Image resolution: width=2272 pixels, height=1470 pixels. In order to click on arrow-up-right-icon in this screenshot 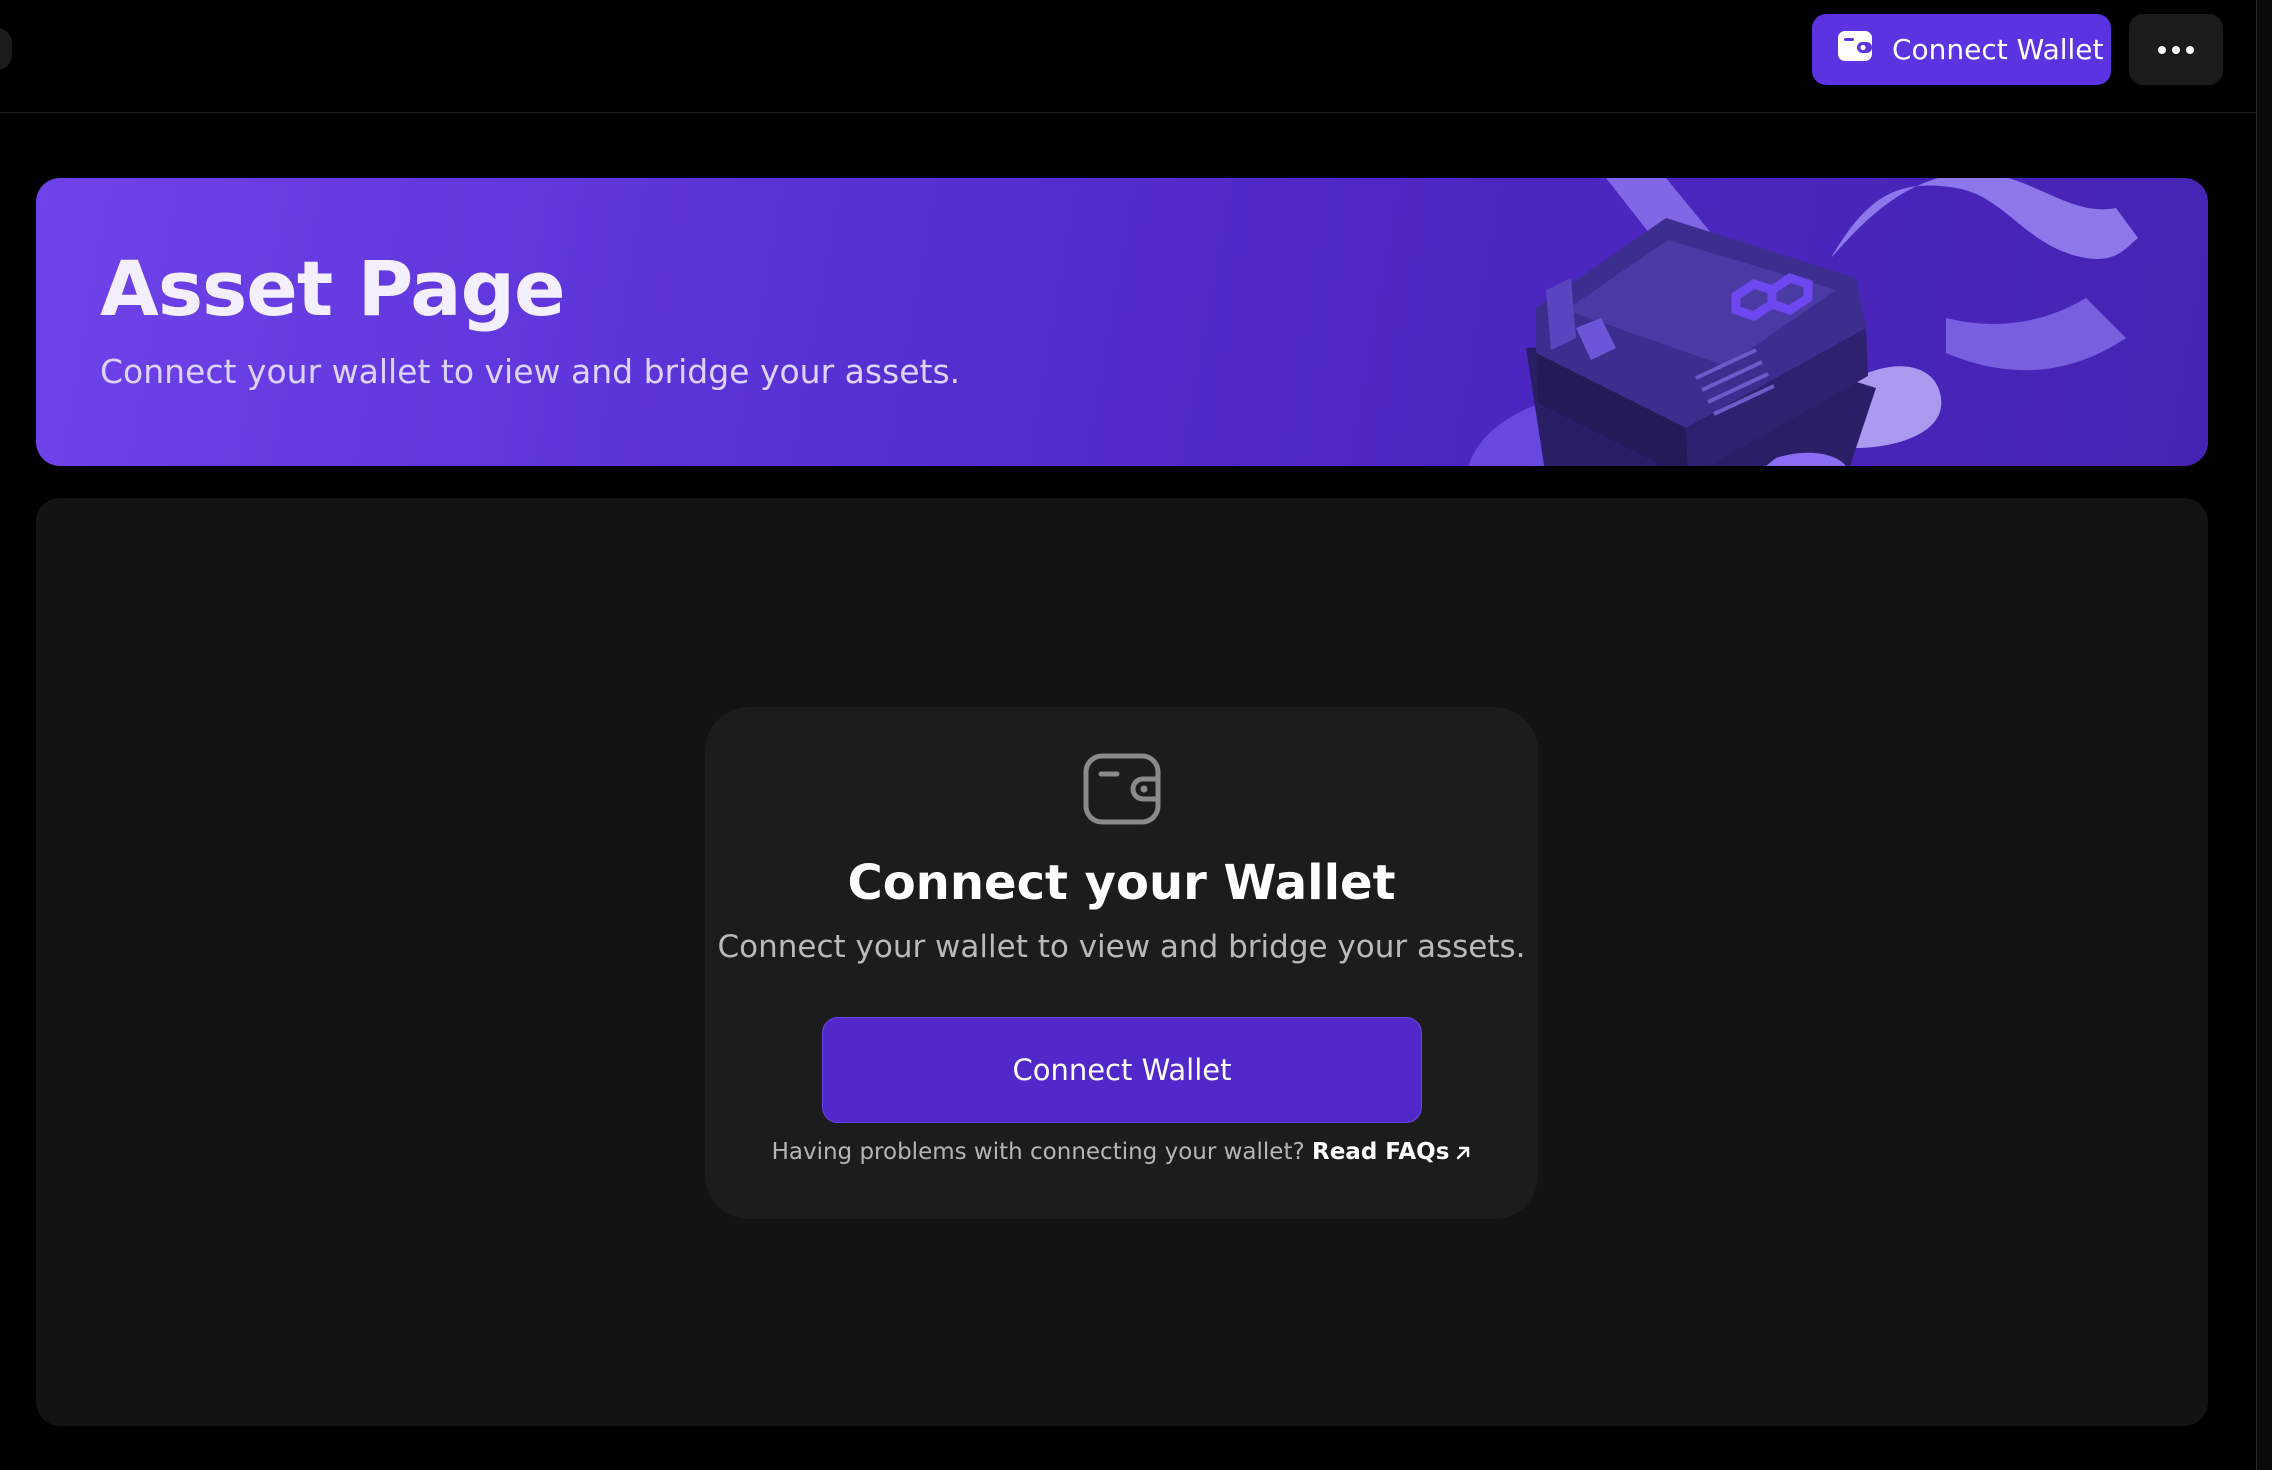, I will do `click(1463, 1154)`.